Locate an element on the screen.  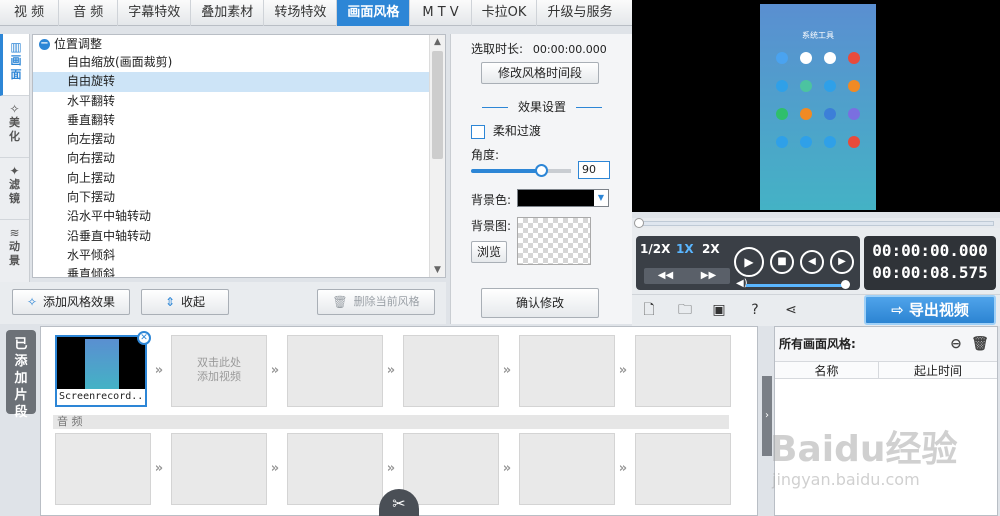
new-project-icon: 🗋 is located at coordinates (649, 310).